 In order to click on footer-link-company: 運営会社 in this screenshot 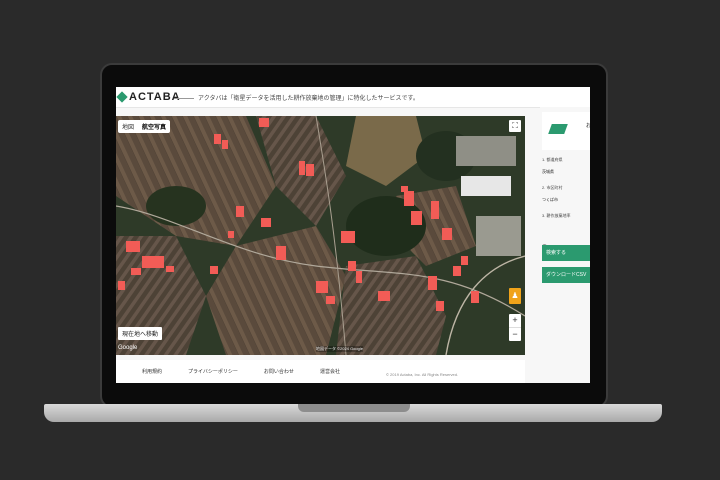, I will do `click(330, 371)`.